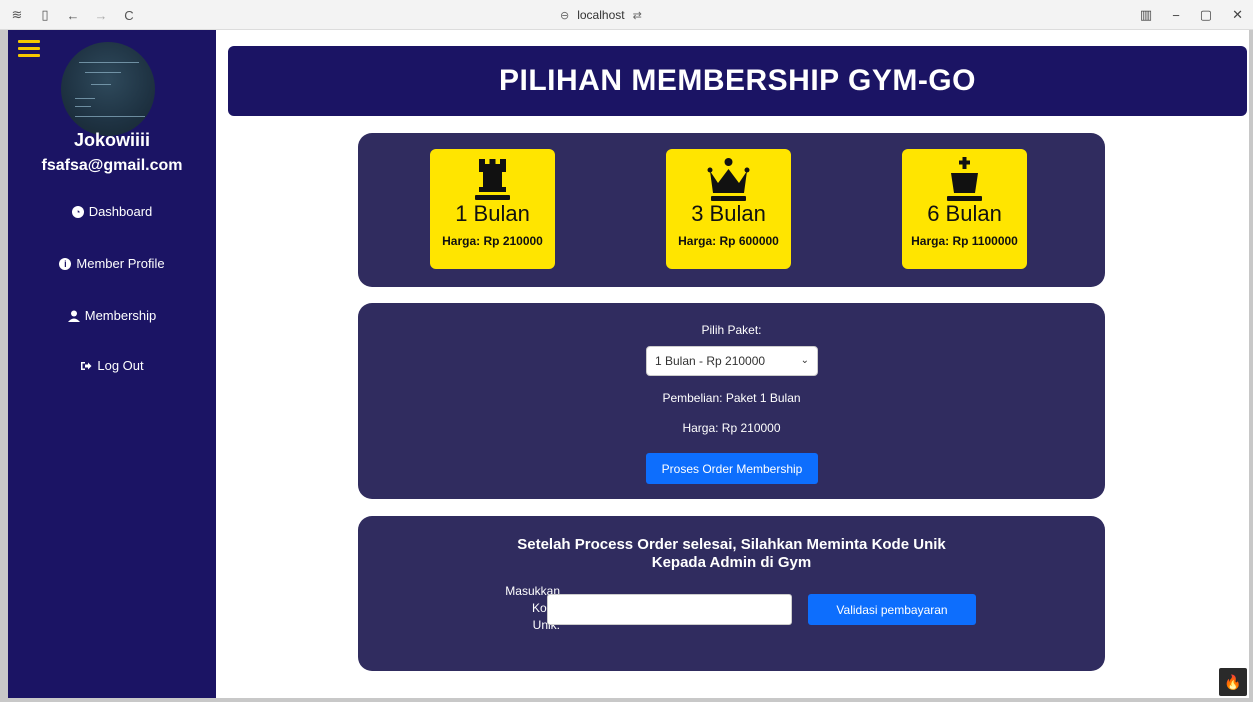  I want to click on close-button: ✕, so click(1237, 15).